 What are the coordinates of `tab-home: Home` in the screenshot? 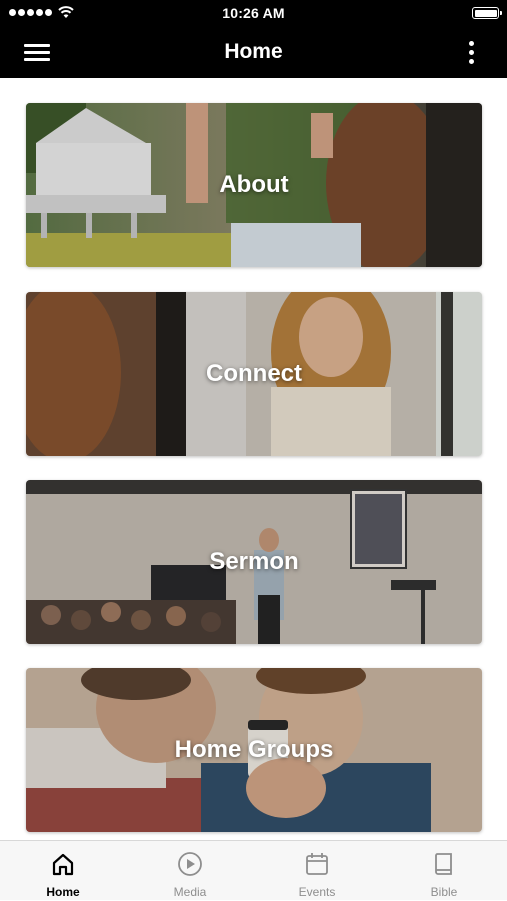 It's located at (63, 871).